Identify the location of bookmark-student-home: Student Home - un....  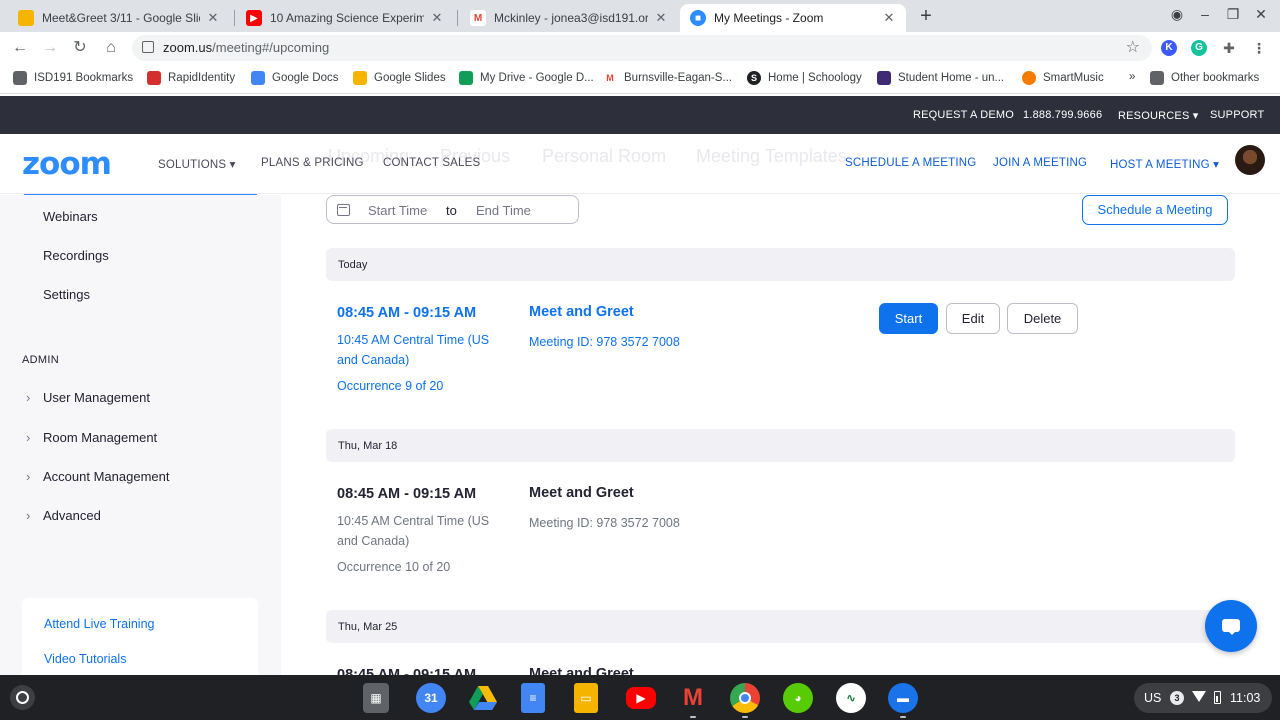
(940, 78).